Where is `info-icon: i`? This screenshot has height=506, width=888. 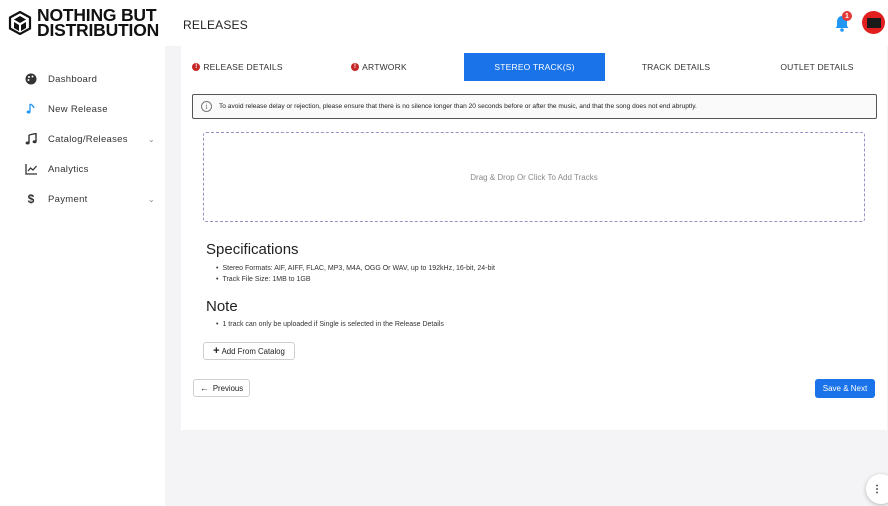
info-icon: i is located at coordinates (206, 106).